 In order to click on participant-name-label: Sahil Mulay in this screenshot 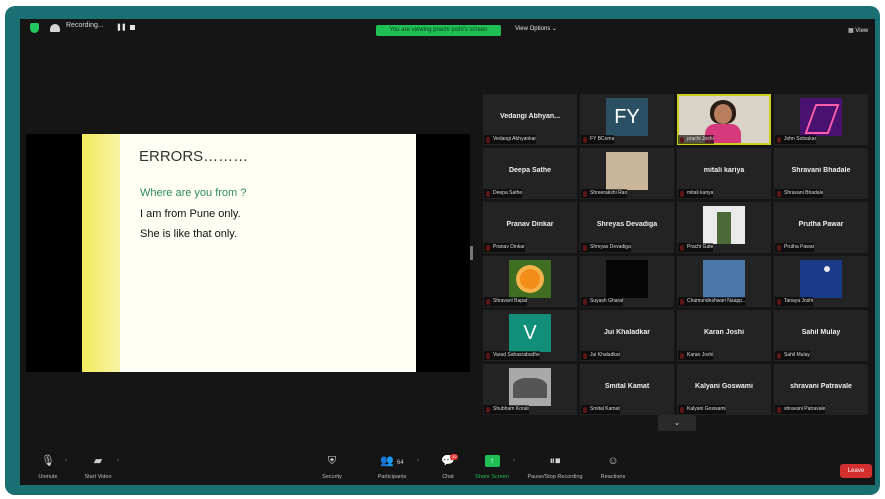, I will do `click(792, 355)`.